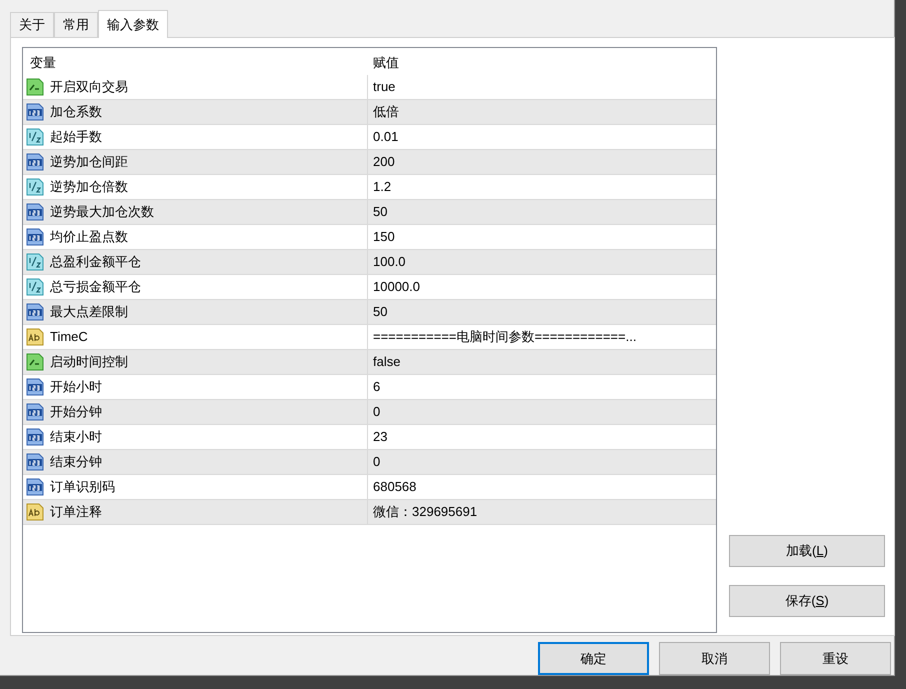 This screenshot has width=906, height=689. Describe the element at coordinates (835, 658) in the screenshot. I see `dialog-button: 重设` at that location.